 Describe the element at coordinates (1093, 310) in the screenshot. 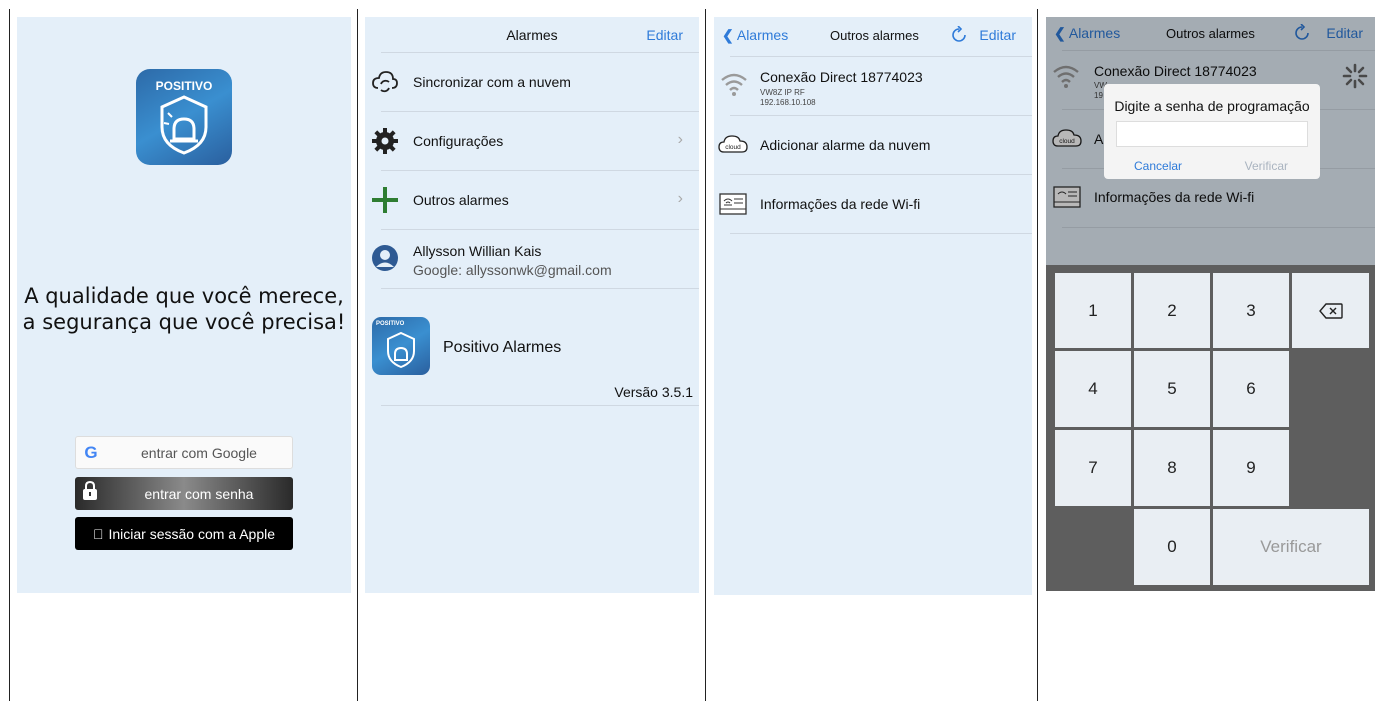

I see `key-1: 1` at that location.